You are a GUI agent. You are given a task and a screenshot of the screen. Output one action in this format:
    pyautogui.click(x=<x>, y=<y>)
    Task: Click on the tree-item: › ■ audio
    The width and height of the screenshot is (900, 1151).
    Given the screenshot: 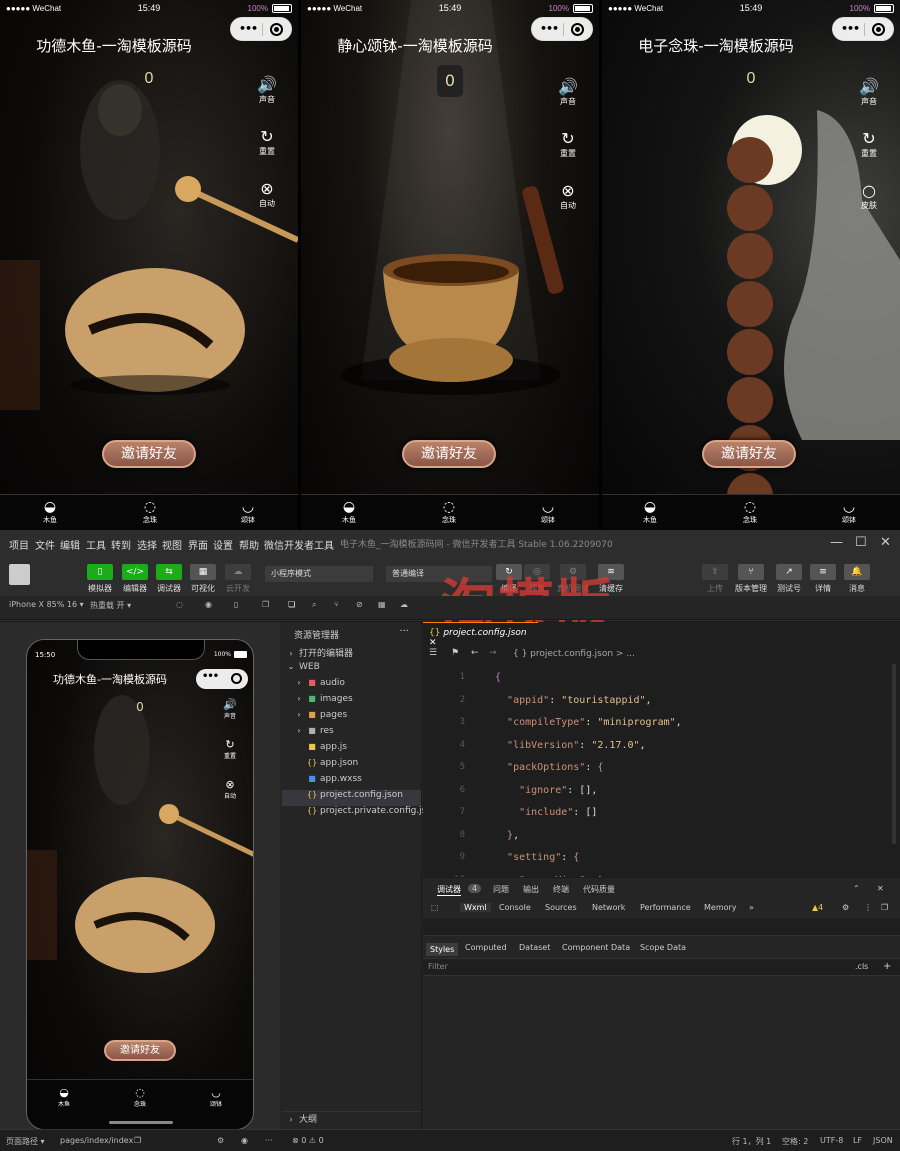 What is the action you would take?
    pyautogui.click(x=351, y=686)
    